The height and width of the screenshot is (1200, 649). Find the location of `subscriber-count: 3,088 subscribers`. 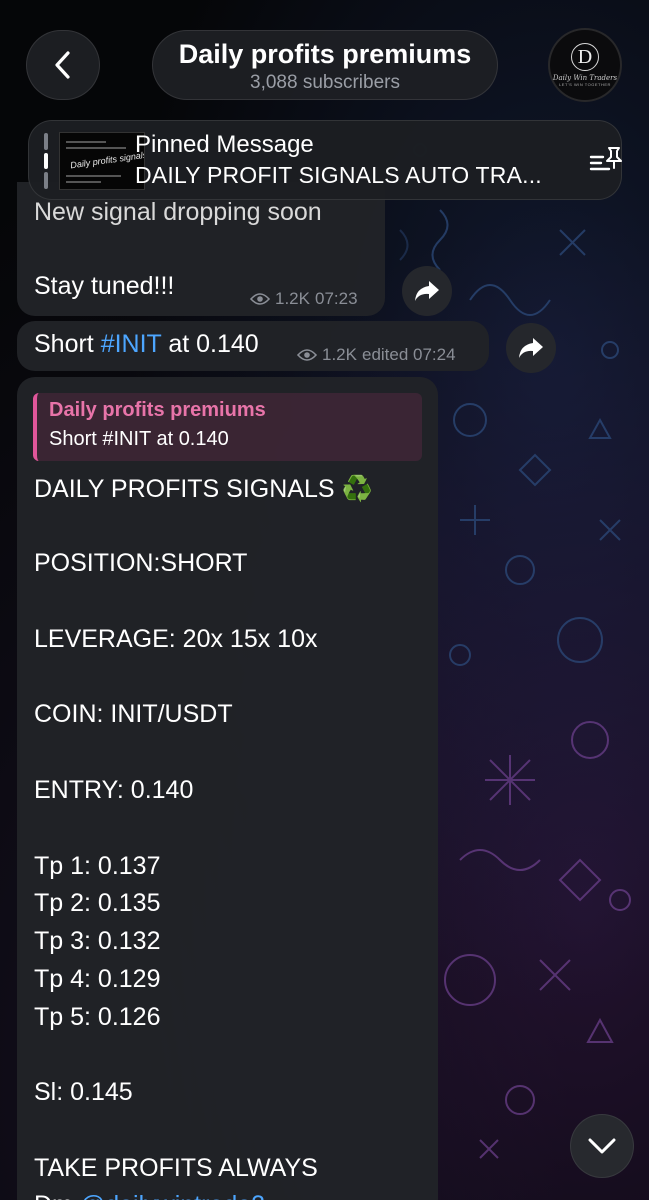

subscriber-count: 3,088 subscribers is located at coordinates (325, 82).